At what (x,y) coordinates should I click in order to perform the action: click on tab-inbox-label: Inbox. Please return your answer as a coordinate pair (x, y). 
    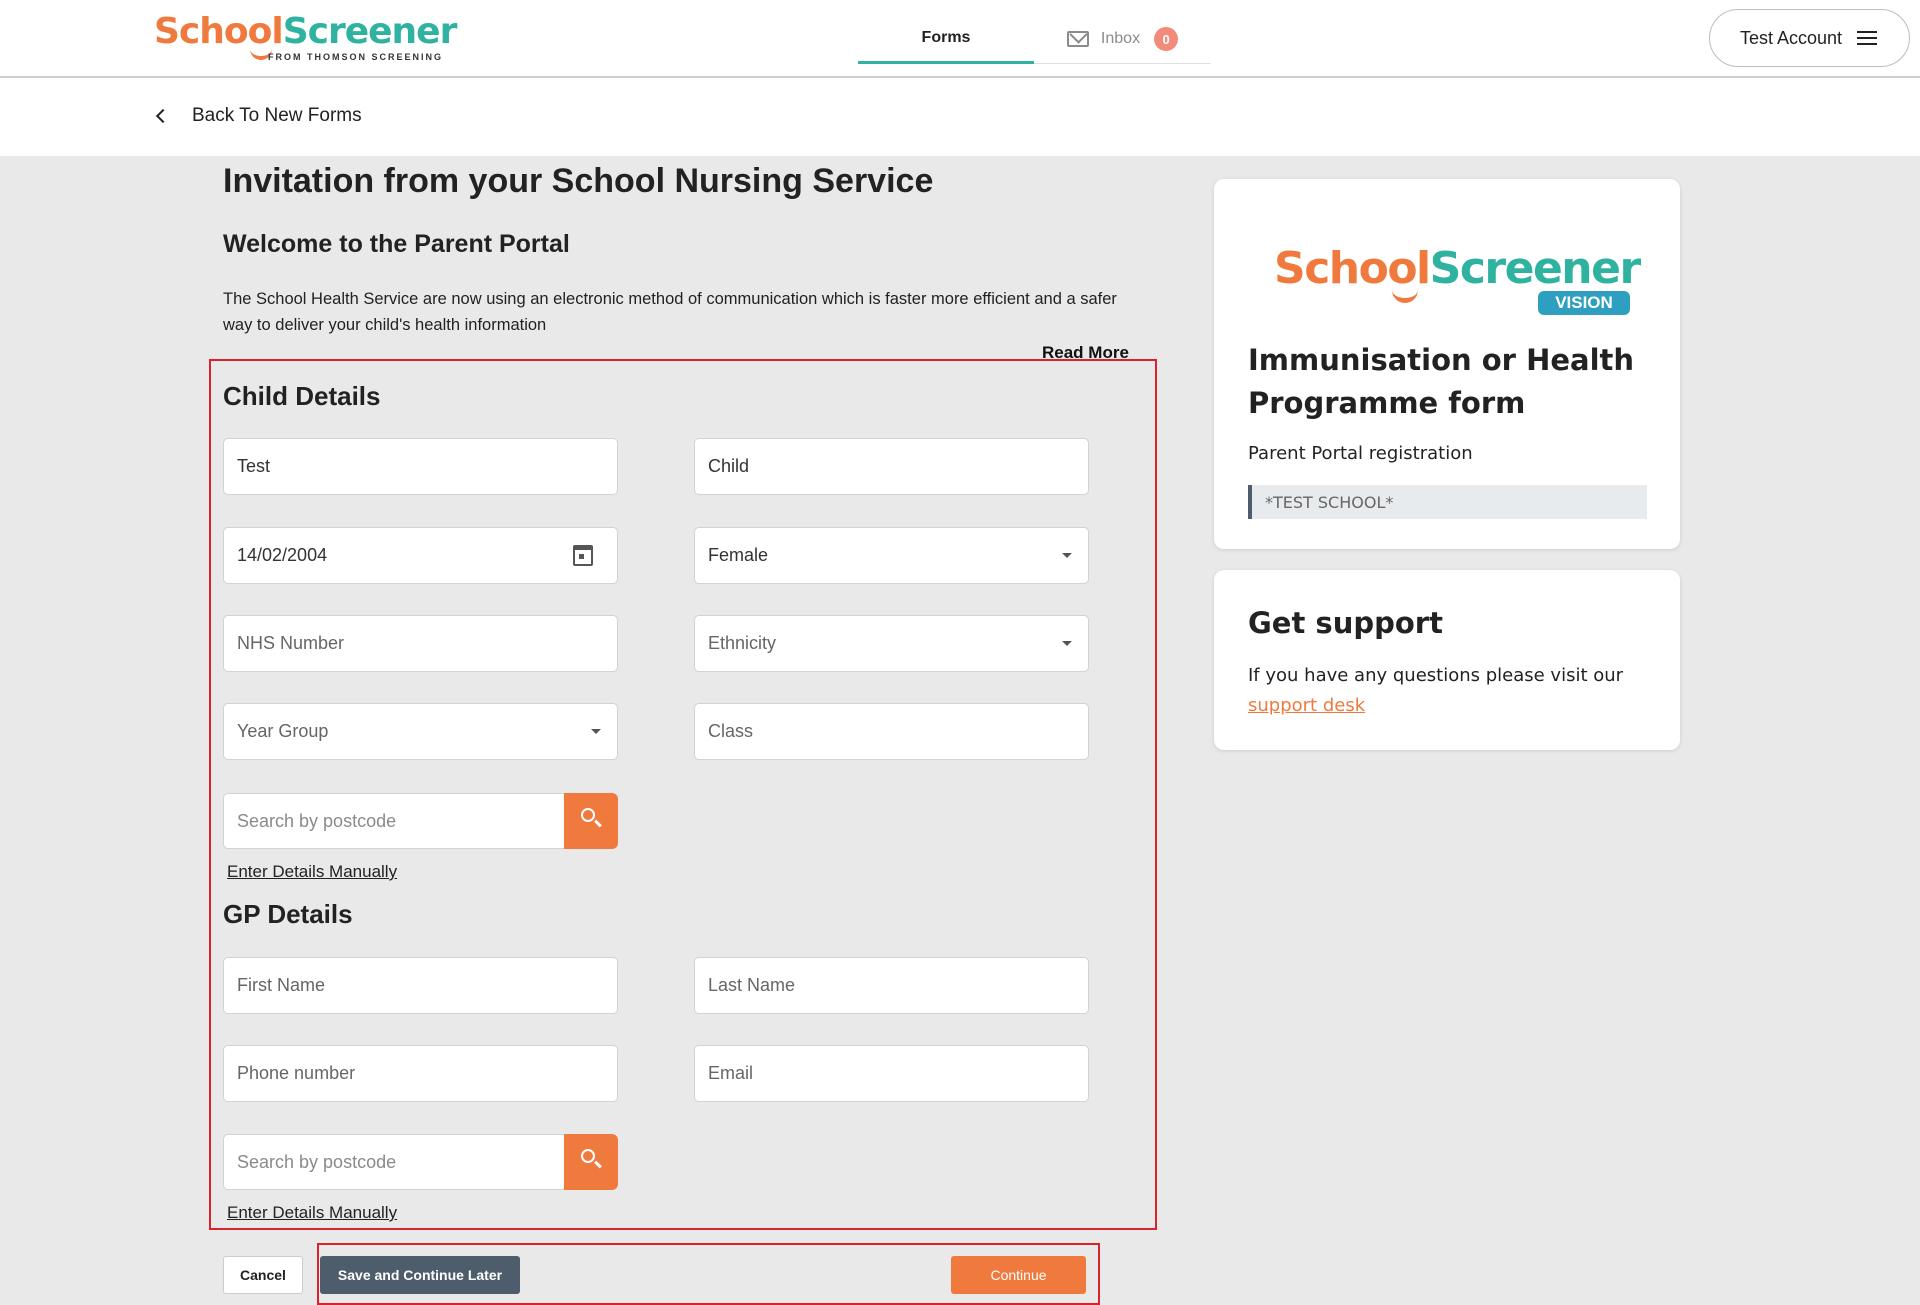
    Looking at the image, I should click on (1120, 38).